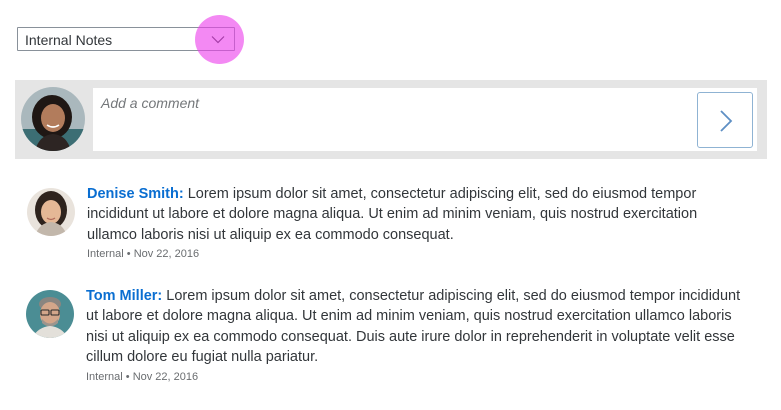 The image size is (781, 410). I want to click on post-comment-button, so click(725, 120).